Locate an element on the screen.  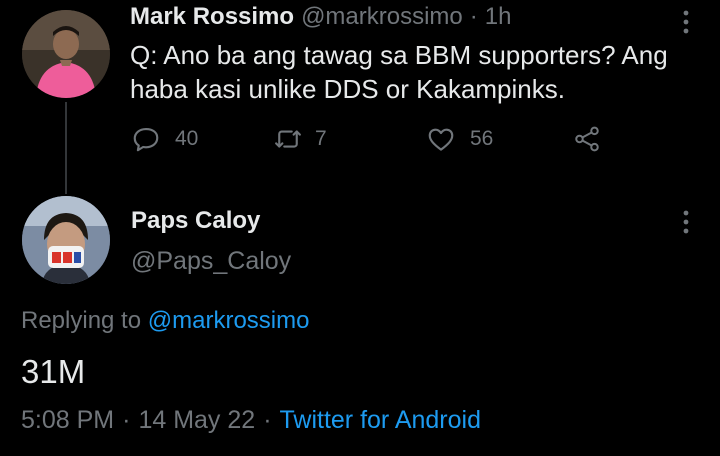
share-button is located at coordinates (587, 139).